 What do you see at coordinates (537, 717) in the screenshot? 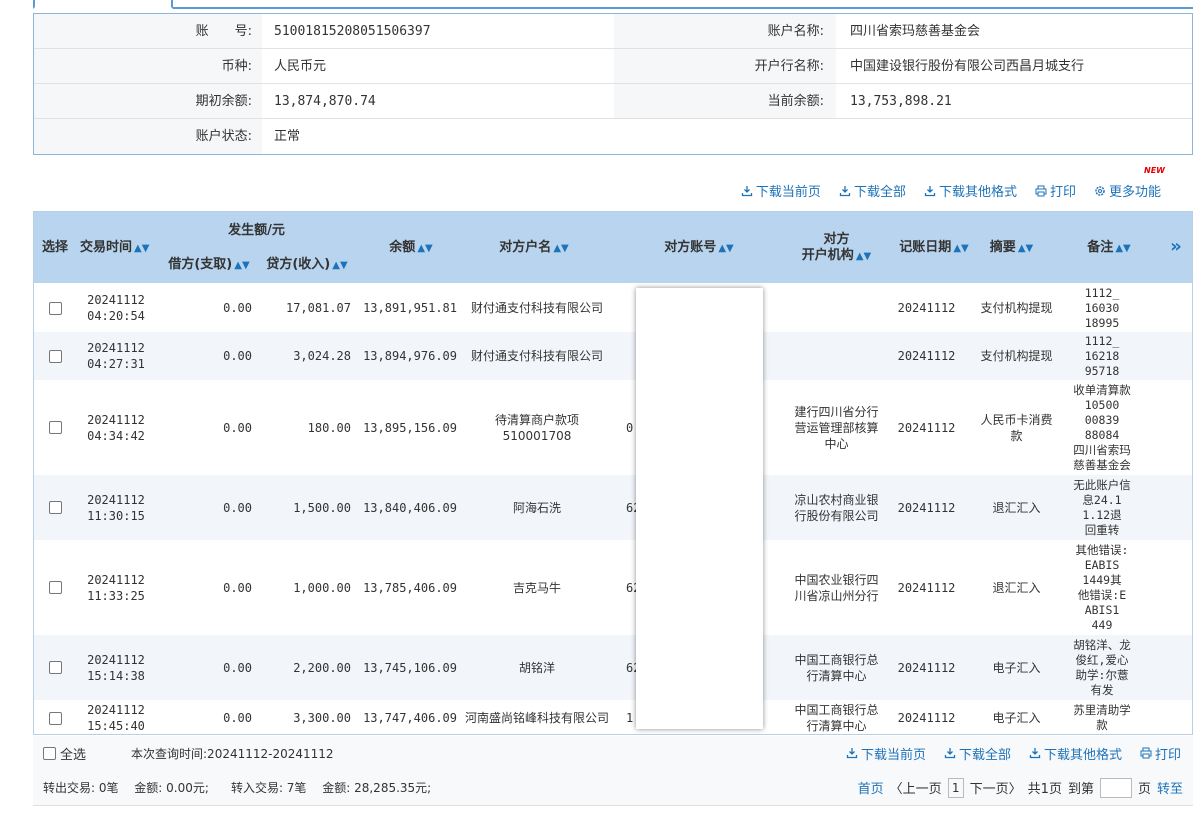
I see `cell-counterparty-name: 河南盛尚铭峰科技有限公司` at bounding box center [537, 717].